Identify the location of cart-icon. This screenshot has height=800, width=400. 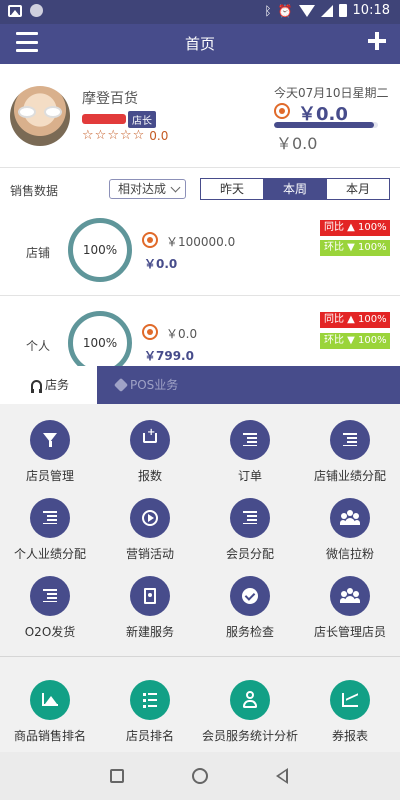
(150, 435).